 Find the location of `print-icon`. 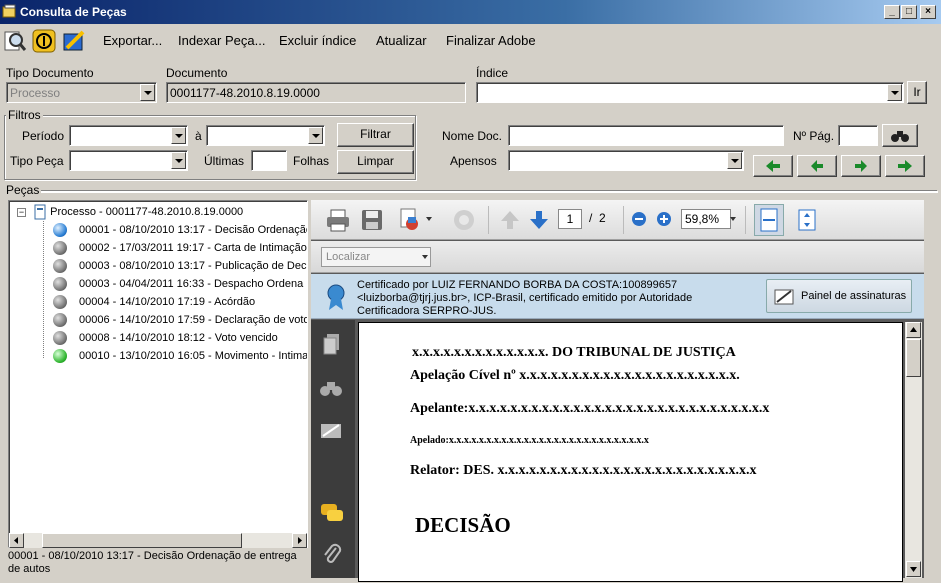

print-icon is located at coordinates (338, 220).